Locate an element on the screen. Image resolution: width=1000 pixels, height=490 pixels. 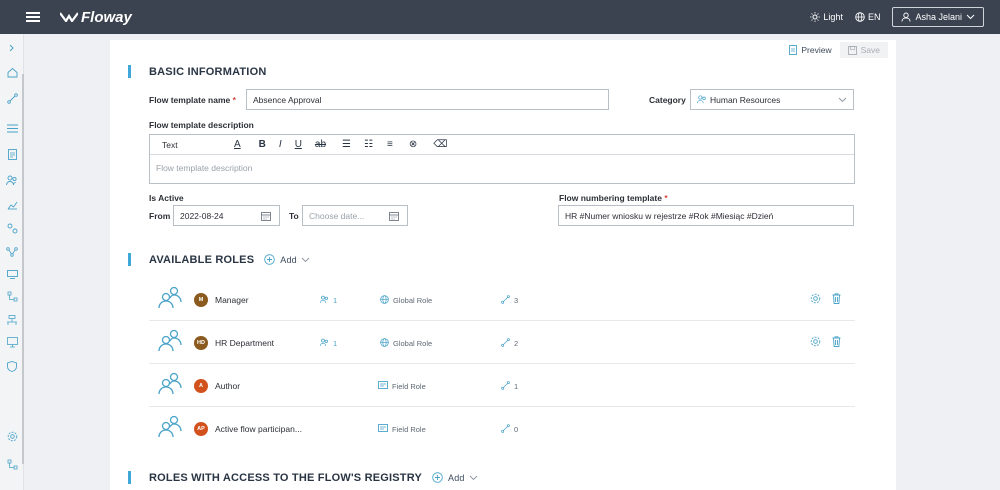
app-logo: Floway is located at coordinates (96, 17).